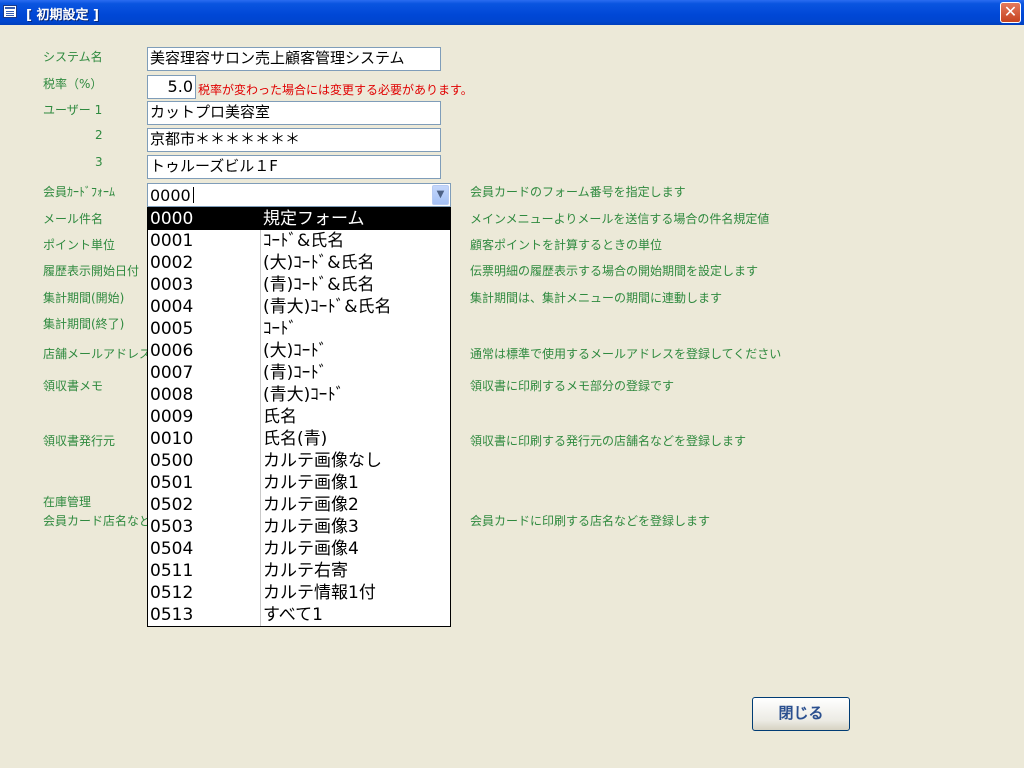  I want to click on label-receipt-memo: 領収書メモ, so click(73, 386).